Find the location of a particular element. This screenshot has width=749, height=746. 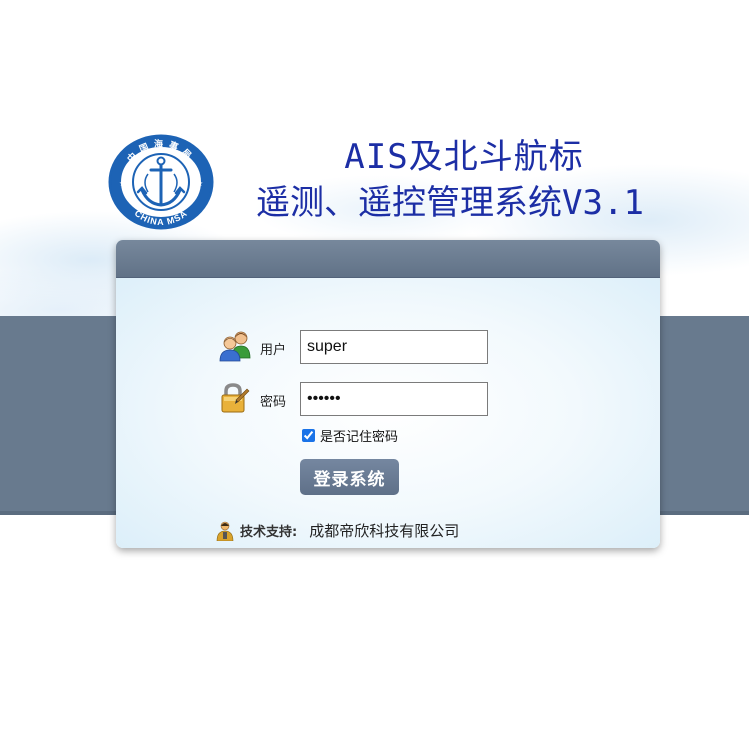

users-icon is located at coordinates (235, 346).